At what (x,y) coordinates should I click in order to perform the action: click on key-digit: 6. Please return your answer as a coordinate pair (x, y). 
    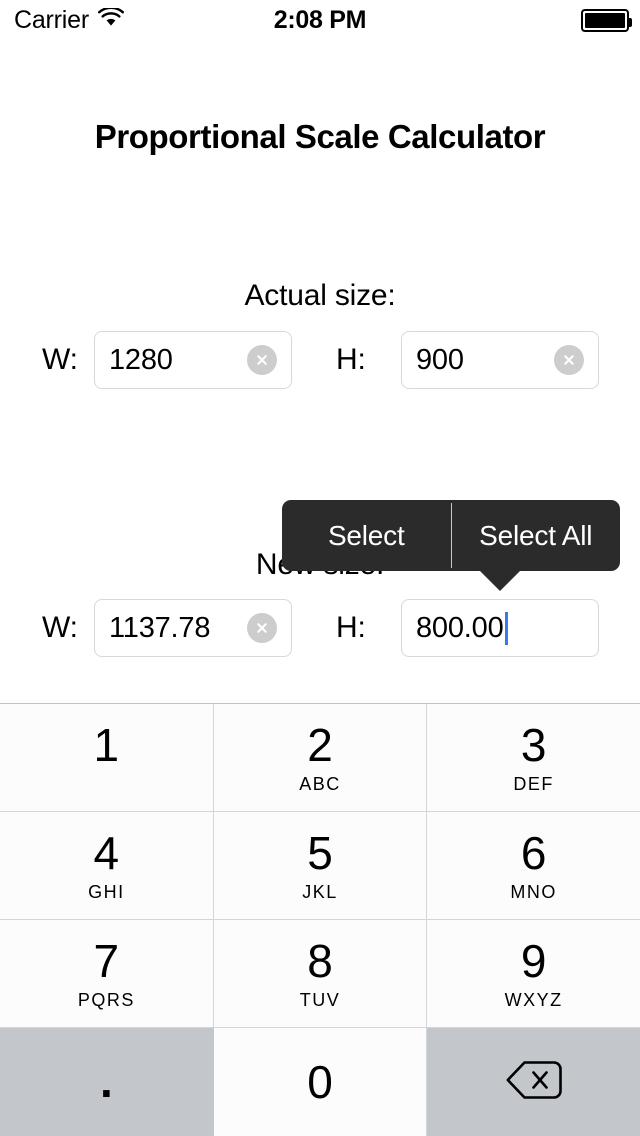
    Looking at the image, I should click on (533, 852).